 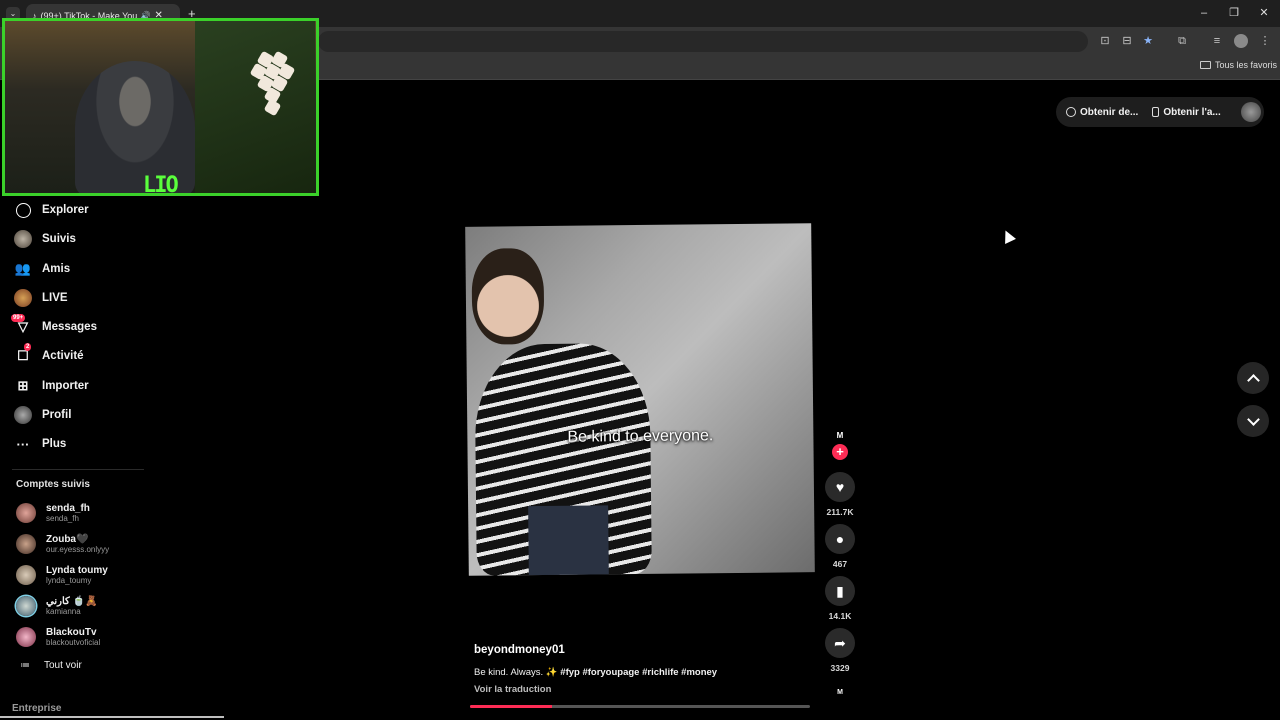 I want to click on comment-count: 467, so click(x=840, y=564).